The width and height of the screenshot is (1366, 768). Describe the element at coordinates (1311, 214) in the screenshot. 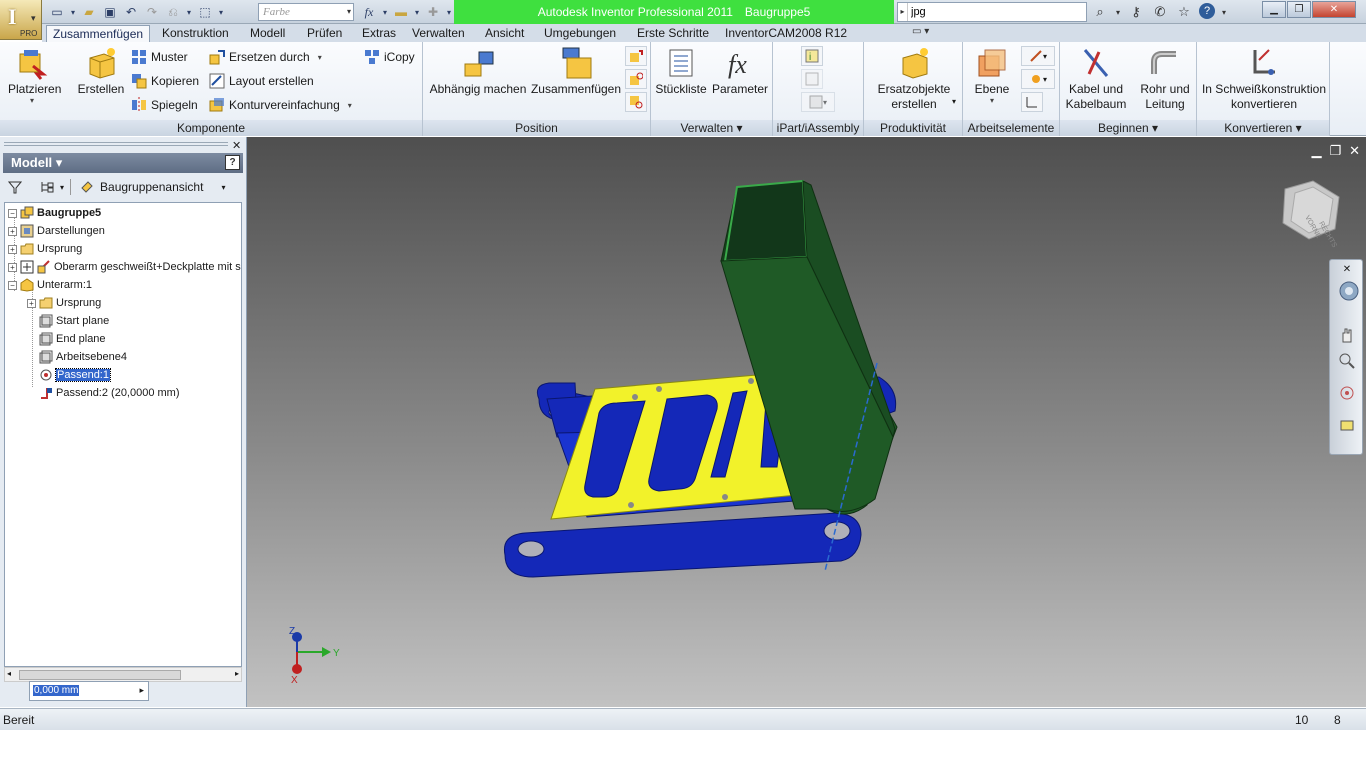

I see `viewcube: VORNE RECHTS` at that location.